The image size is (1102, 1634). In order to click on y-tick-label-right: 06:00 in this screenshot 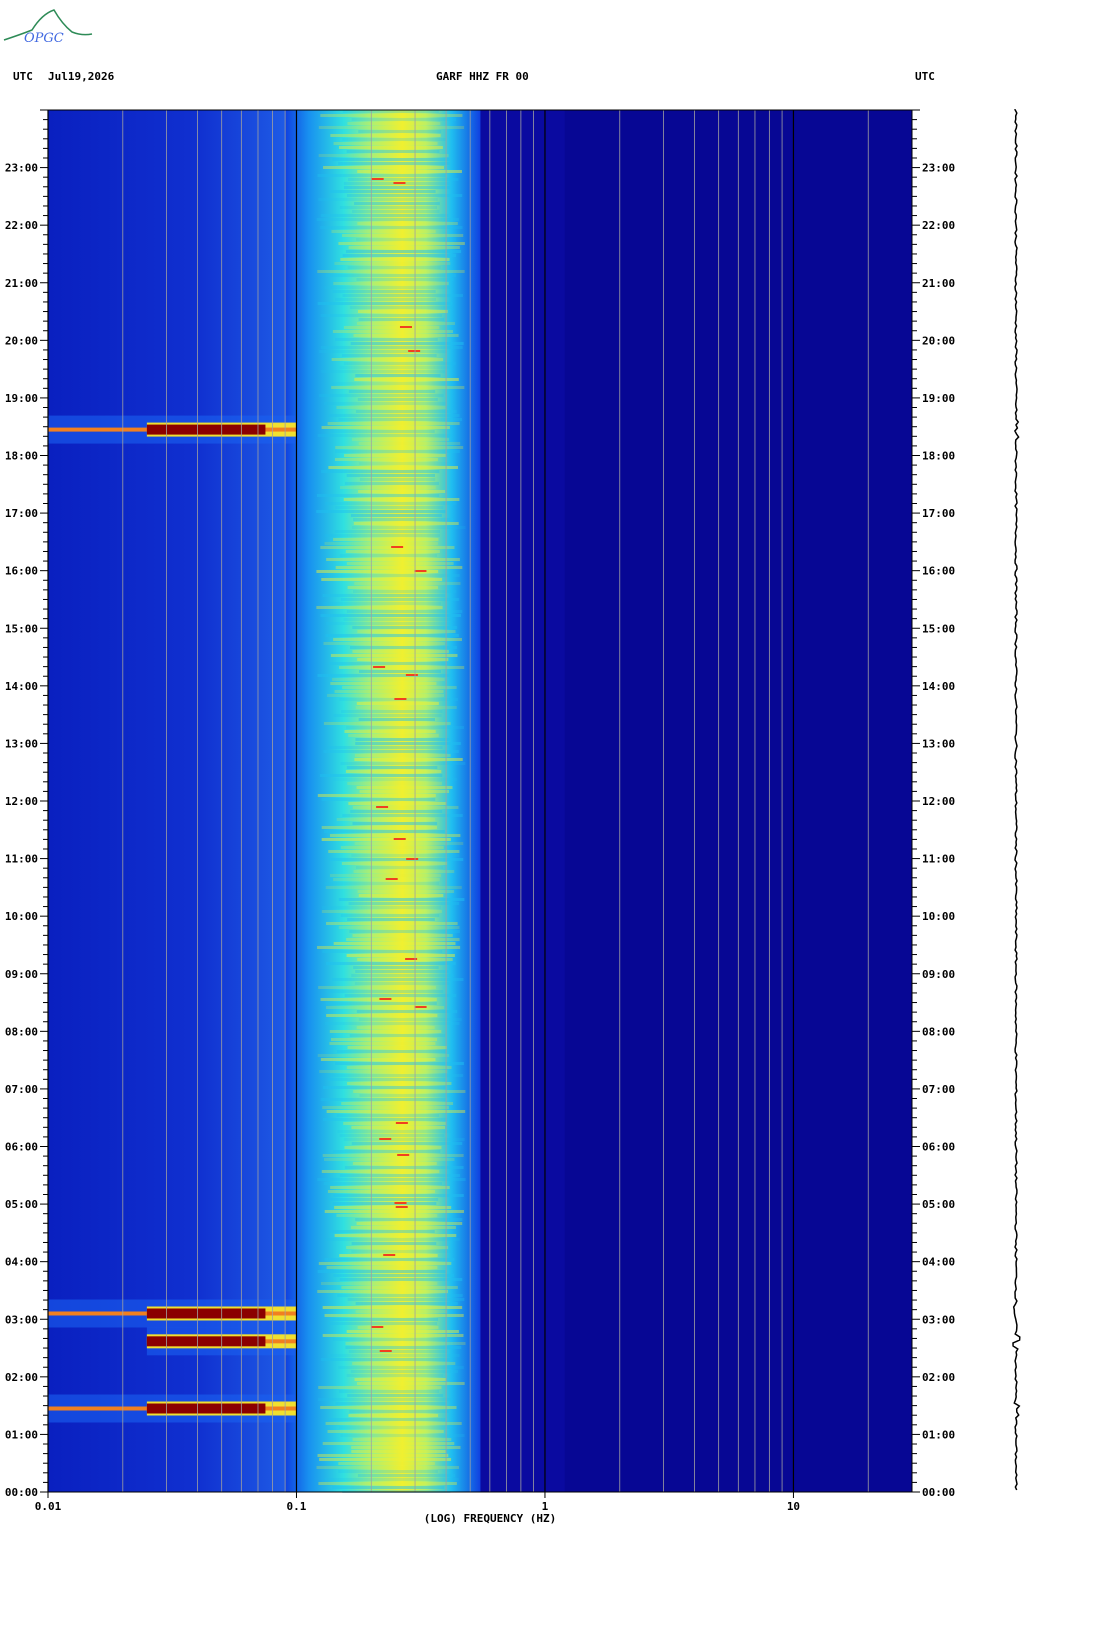, I will do `click(938, 1147)`.